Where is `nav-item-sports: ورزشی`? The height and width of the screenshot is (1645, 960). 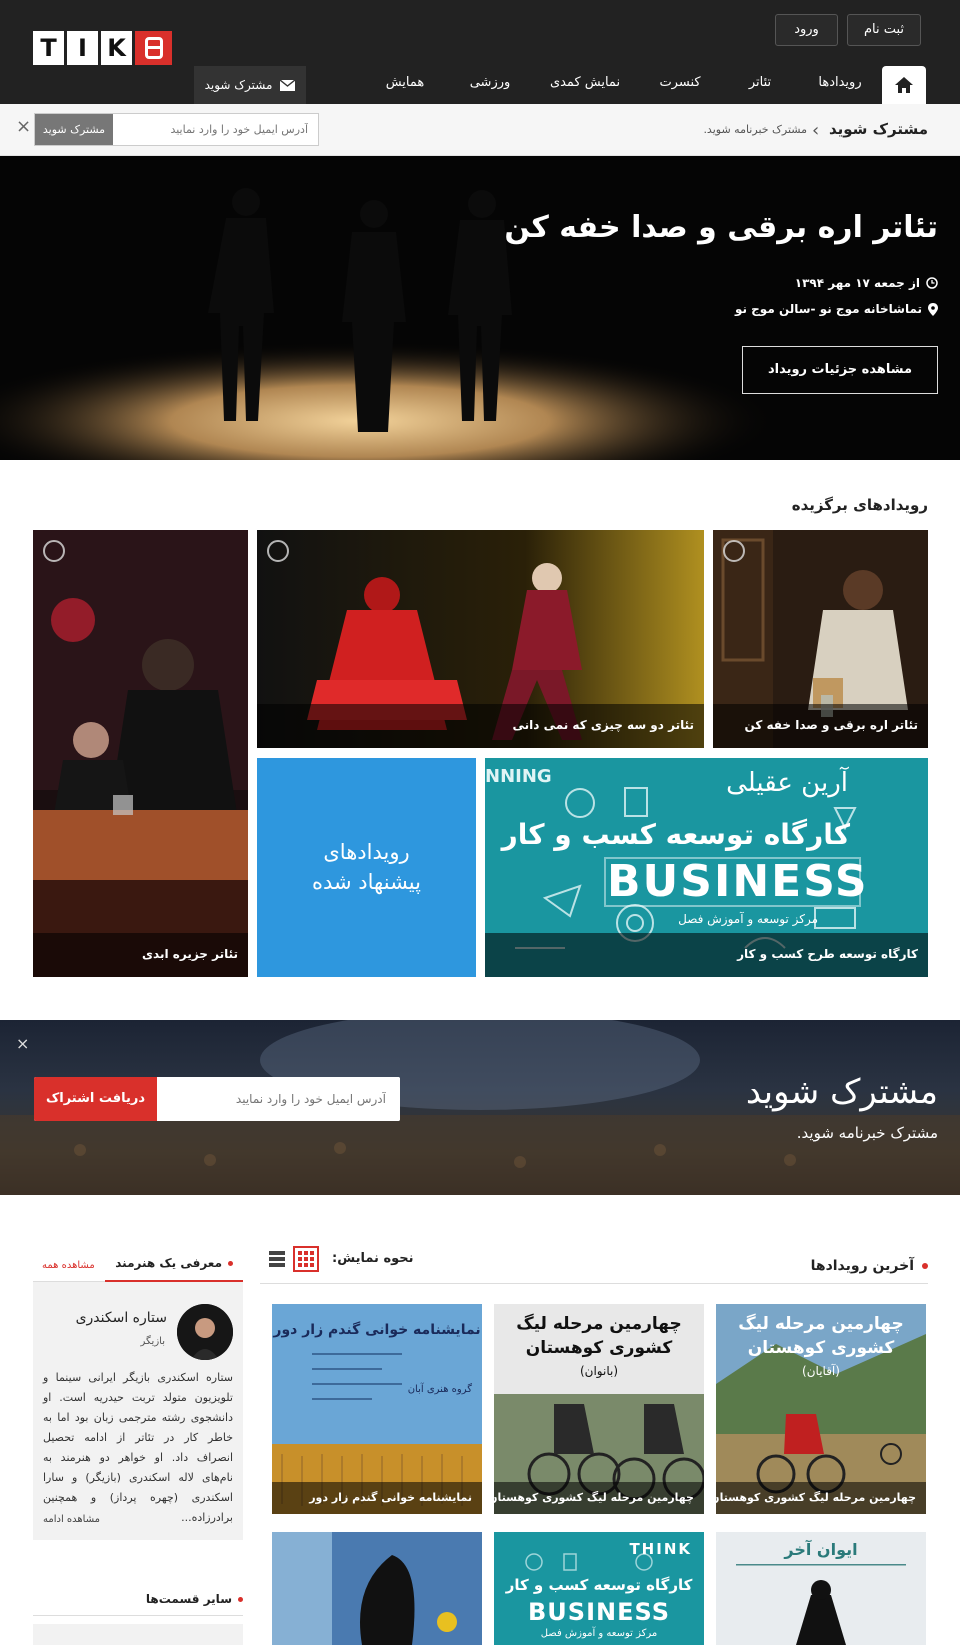 nav-item-sports: ورزشی is located at coordinates (490, 83).